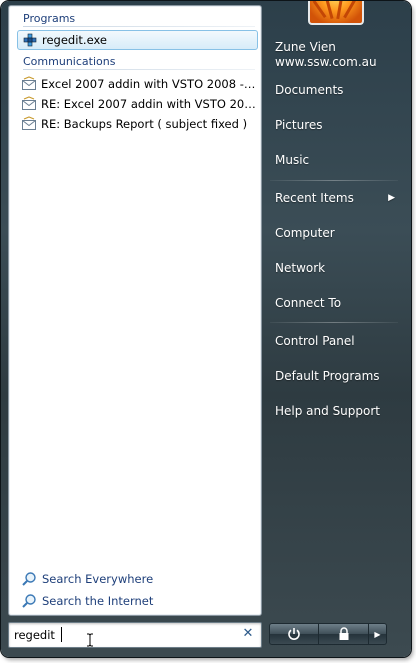  I want to click on communication-item: RE: Backups Report ( subject fixed ), so click(137, 124).